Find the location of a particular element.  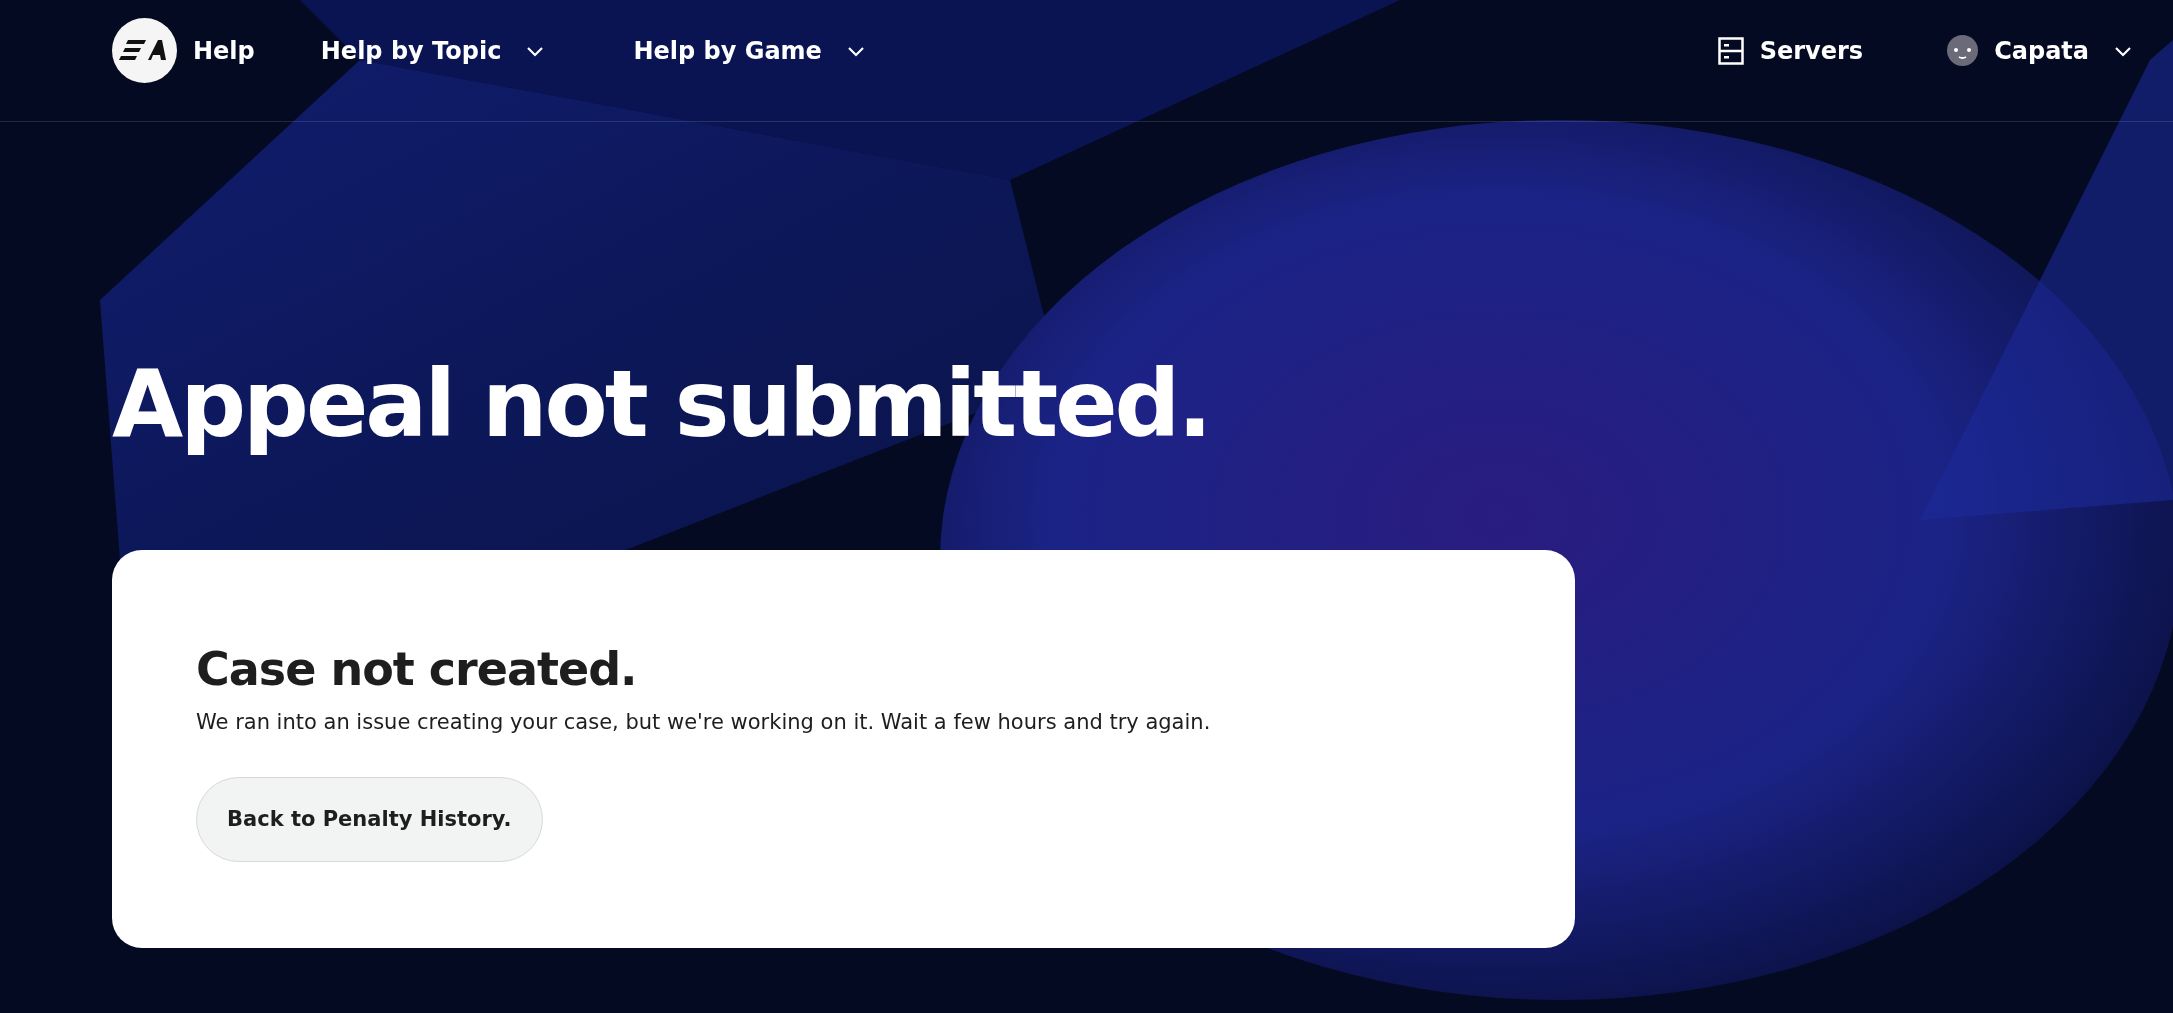

back-button: Back to Penalty History. is located at coordinates (369, 819).